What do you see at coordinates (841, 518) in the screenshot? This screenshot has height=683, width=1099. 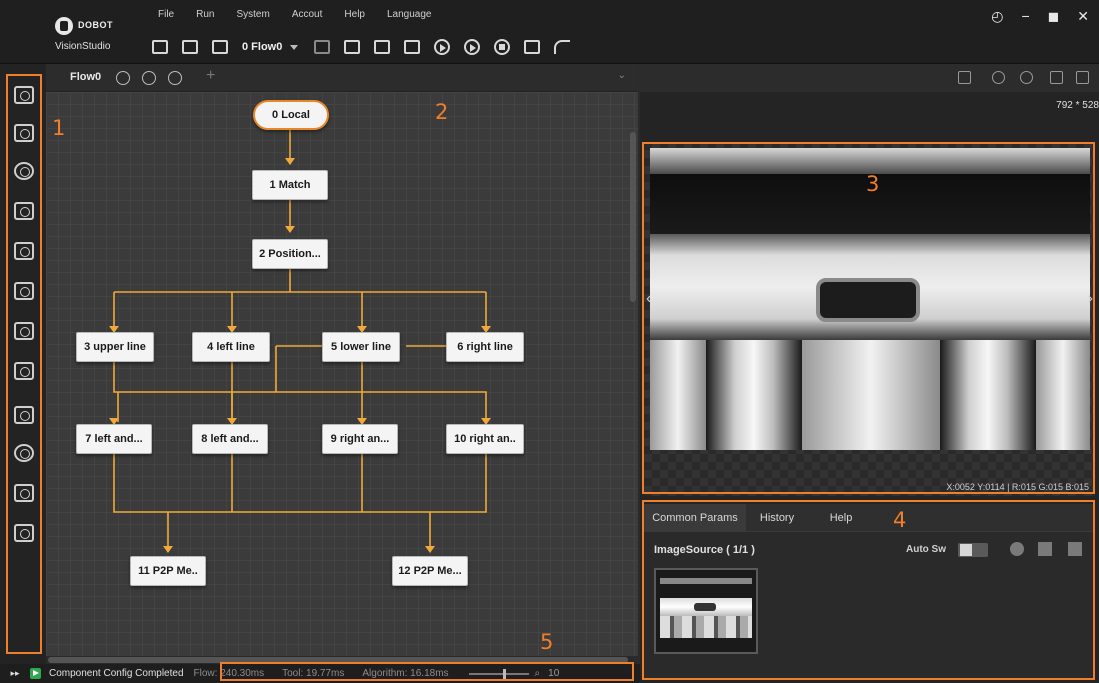 I see `tab-help: Help` at bounding box center [841, 518].